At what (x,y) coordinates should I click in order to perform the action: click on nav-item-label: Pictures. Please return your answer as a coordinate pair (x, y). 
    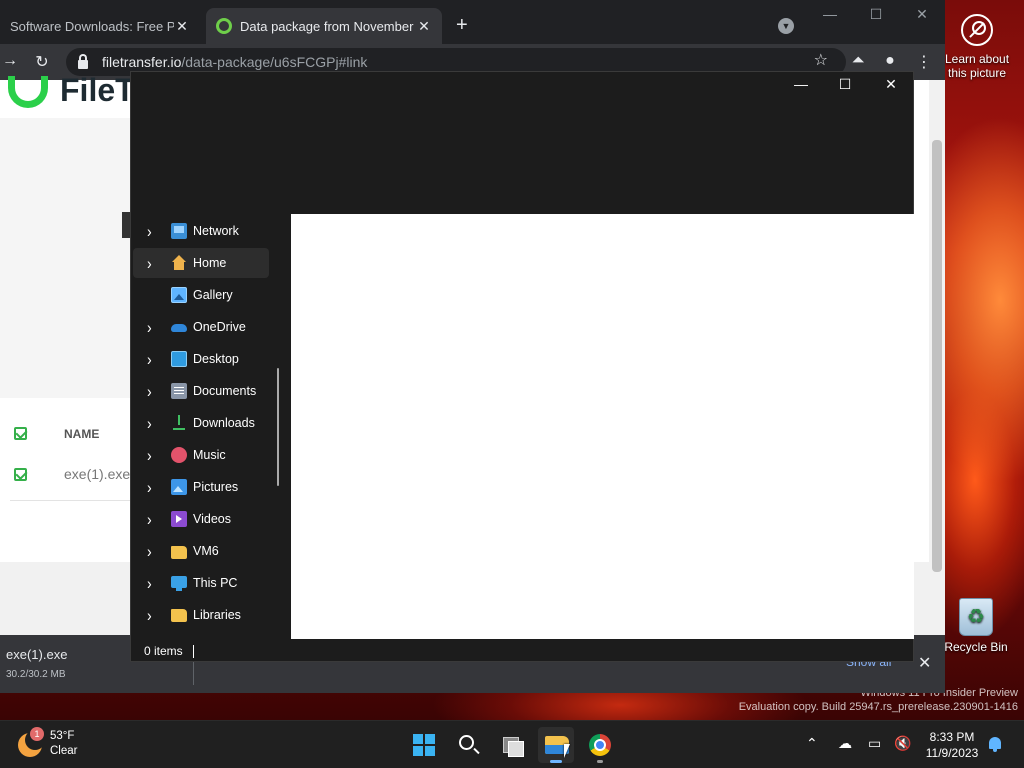
    Looking at the image, I should click on (216, 487).